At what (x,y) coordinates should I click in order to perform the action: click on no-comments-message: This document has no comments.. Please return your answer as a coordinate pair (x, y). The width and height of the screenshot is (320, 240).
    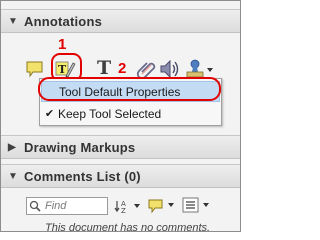
    Looking at the image, I should click on (128, 227).